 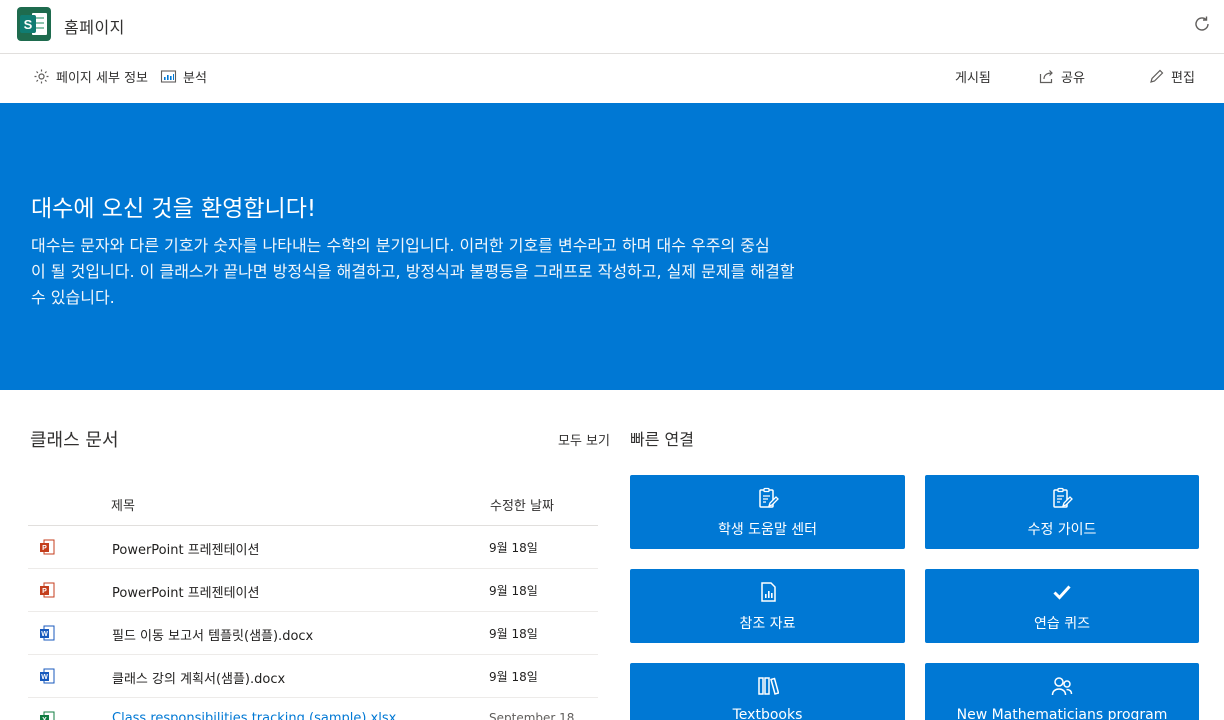 I want to click on svg-text: S, so click(x=28, y=24).